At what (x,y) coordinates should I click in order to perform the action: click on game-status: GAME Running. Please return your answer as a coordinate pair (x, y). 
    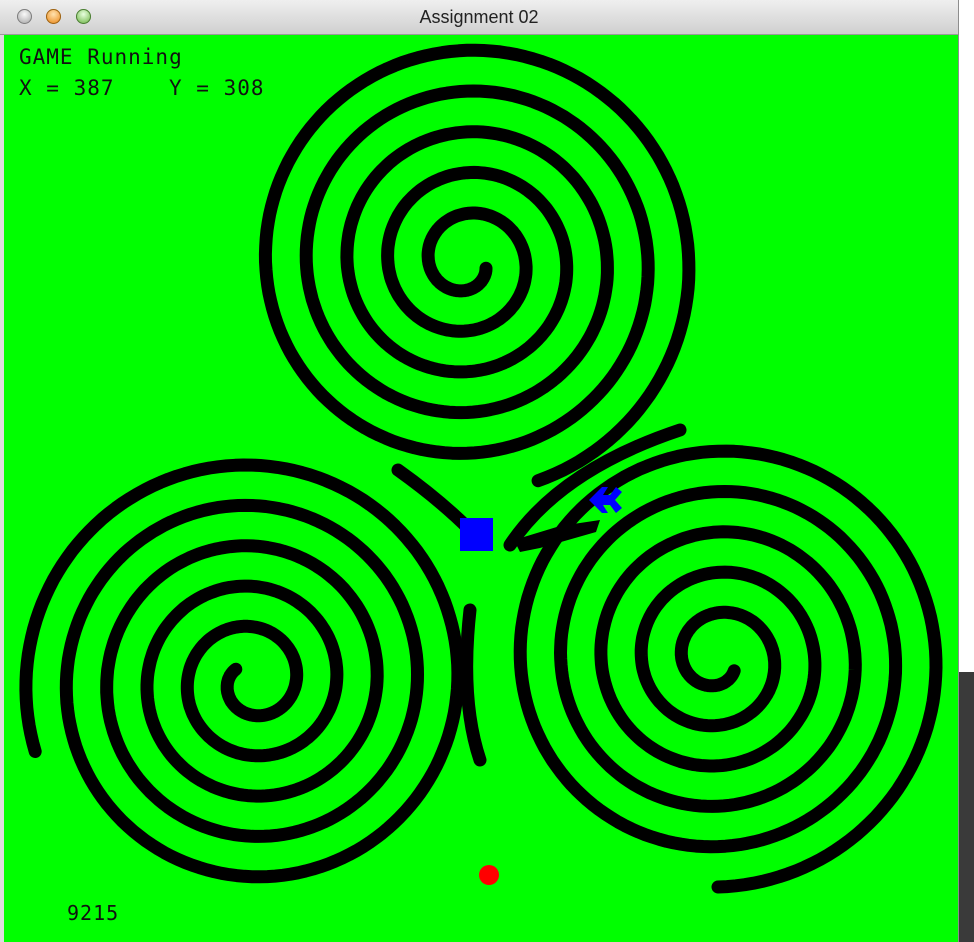
    Looking at the image, I should click on (101, 57).